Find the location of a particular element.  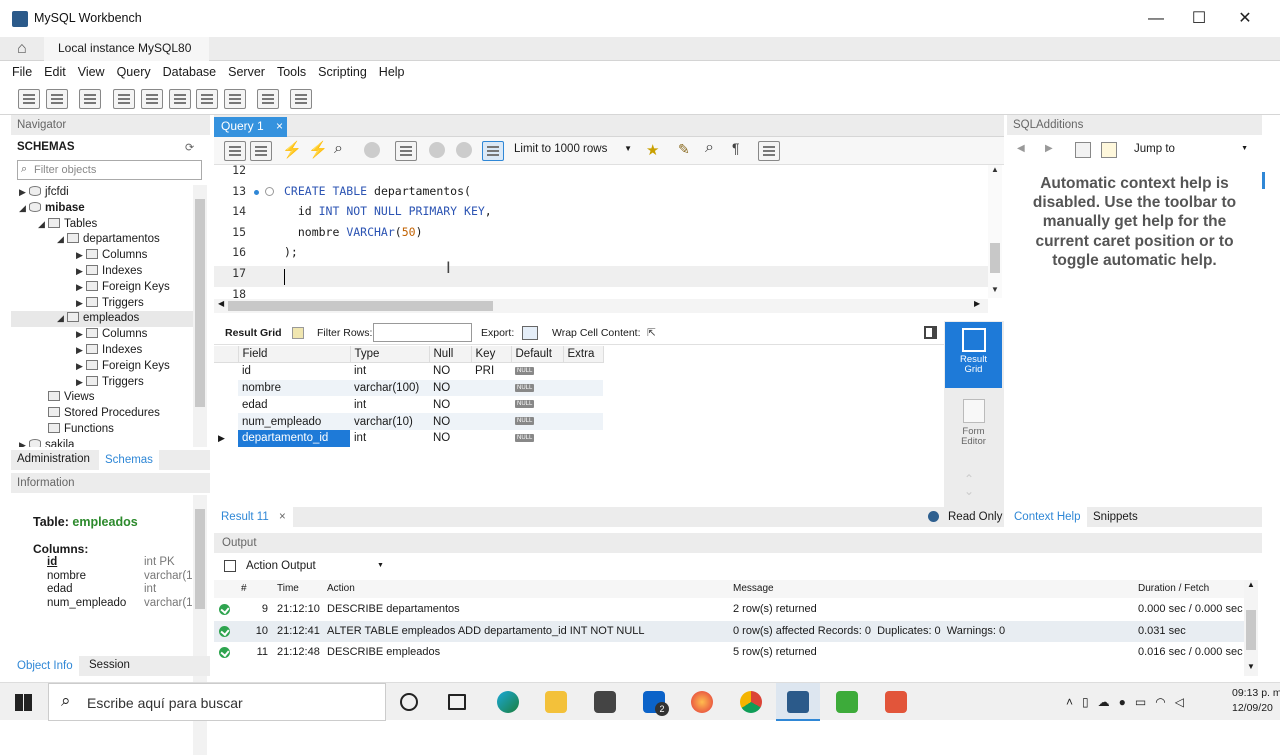

rollback-icon is located at coordinates (464, 150).